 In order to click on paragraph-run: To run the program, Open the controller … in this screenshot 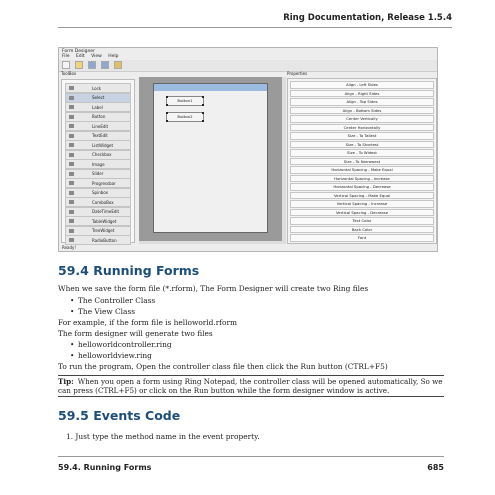, I will do `click(223, 366)`.